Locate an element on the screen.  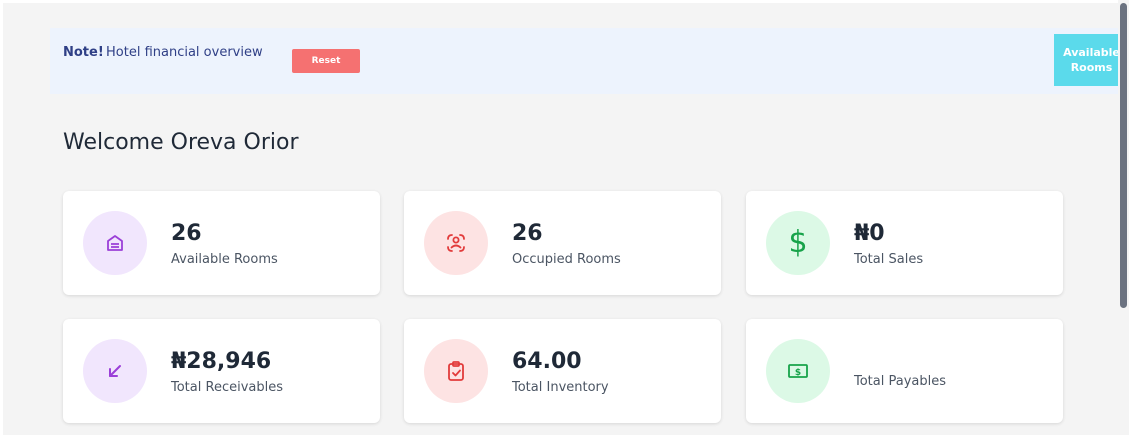
clipboard-check-icon is located at coordinates (456, 371).